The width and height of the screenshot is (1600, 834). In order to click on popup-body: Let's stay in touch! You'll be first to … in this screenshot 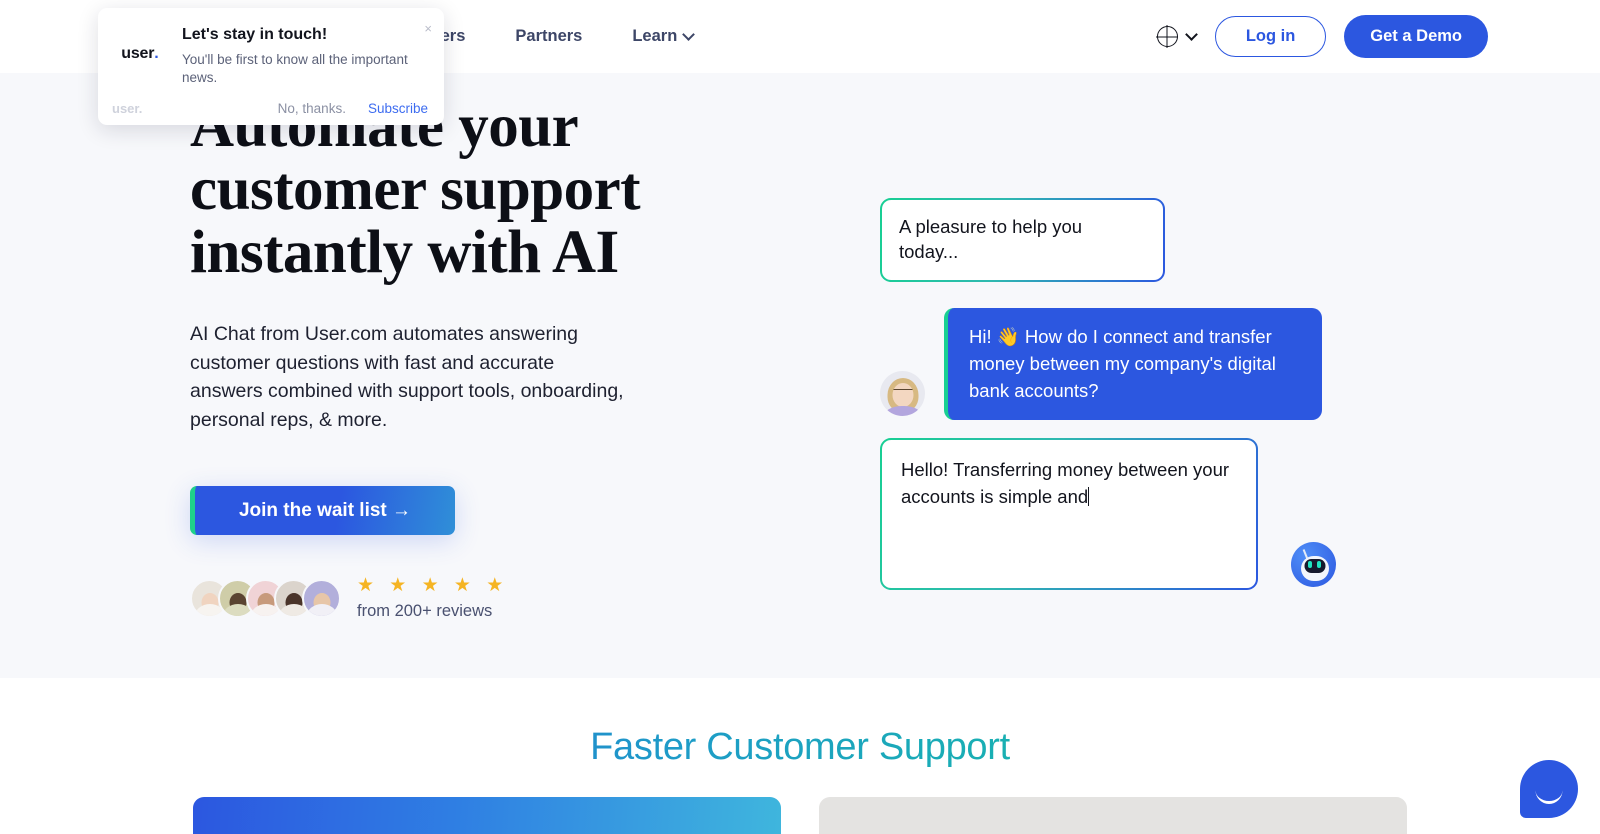, I will do `click(303, 56)`.